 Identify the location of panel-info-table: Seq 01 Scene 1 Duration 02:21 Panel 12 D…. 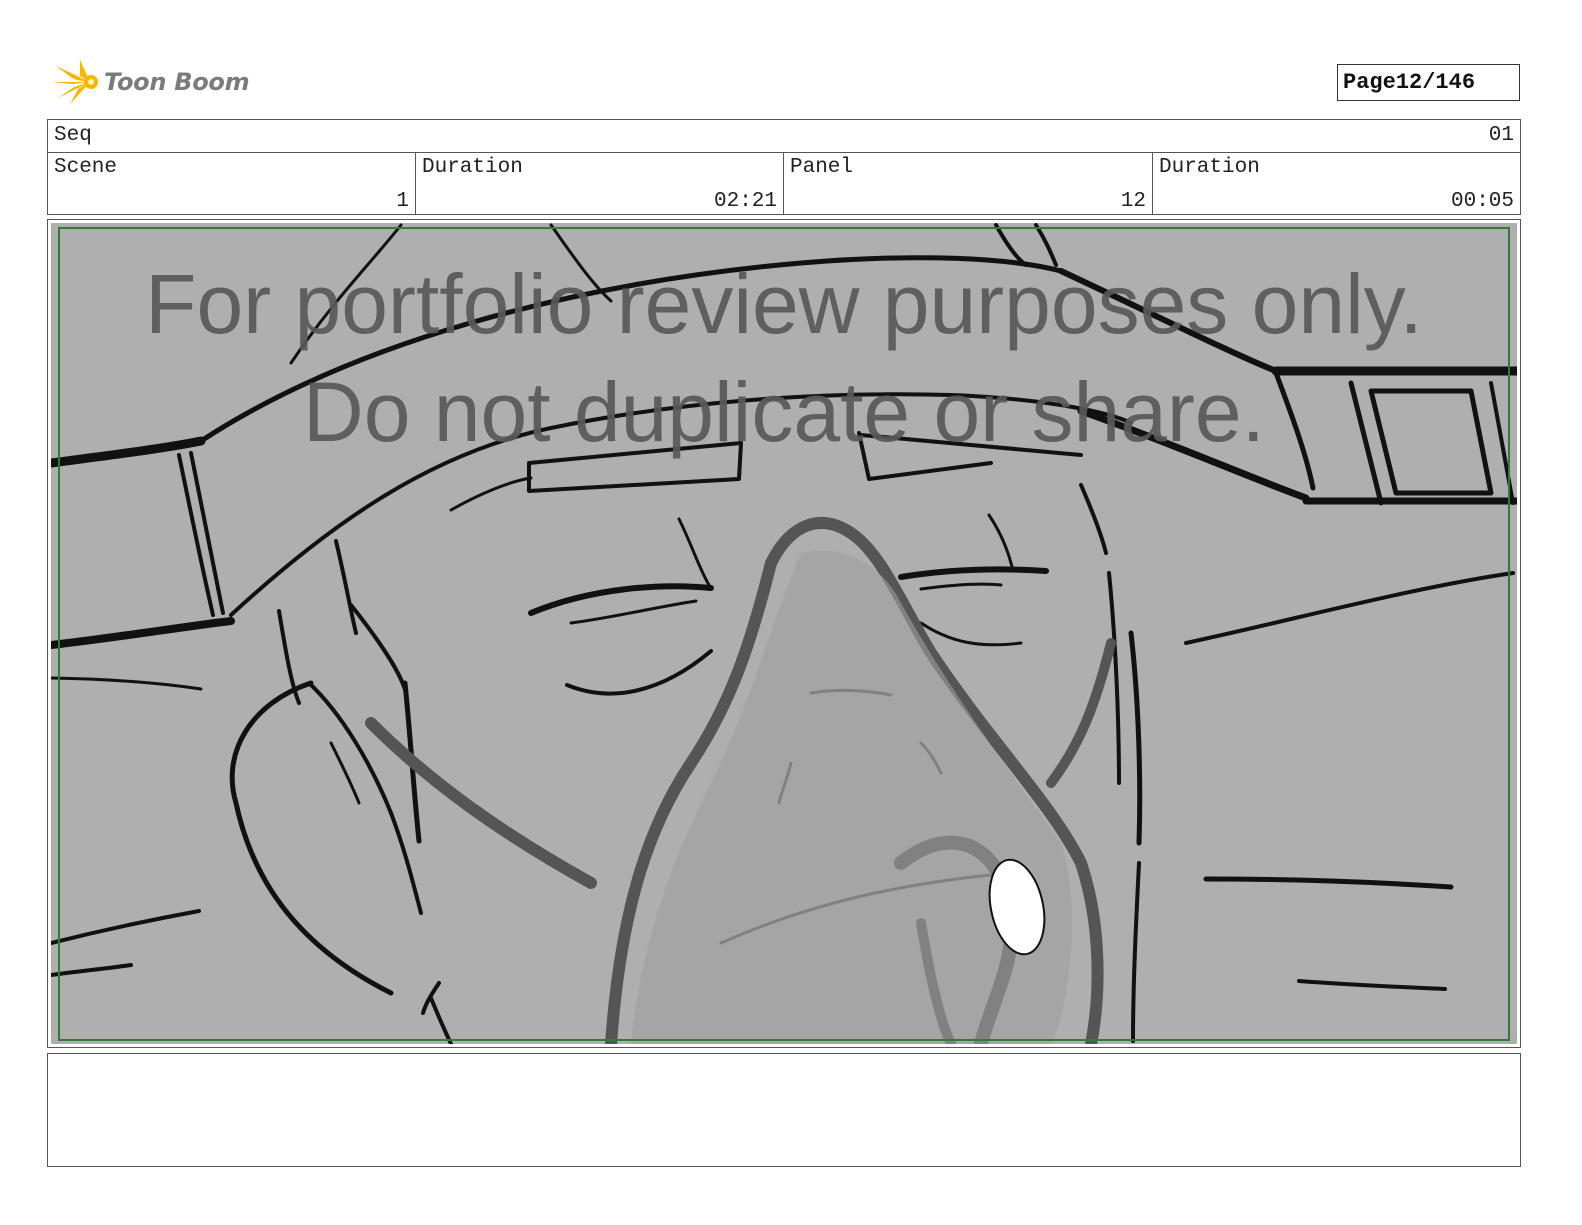
(784, 167).